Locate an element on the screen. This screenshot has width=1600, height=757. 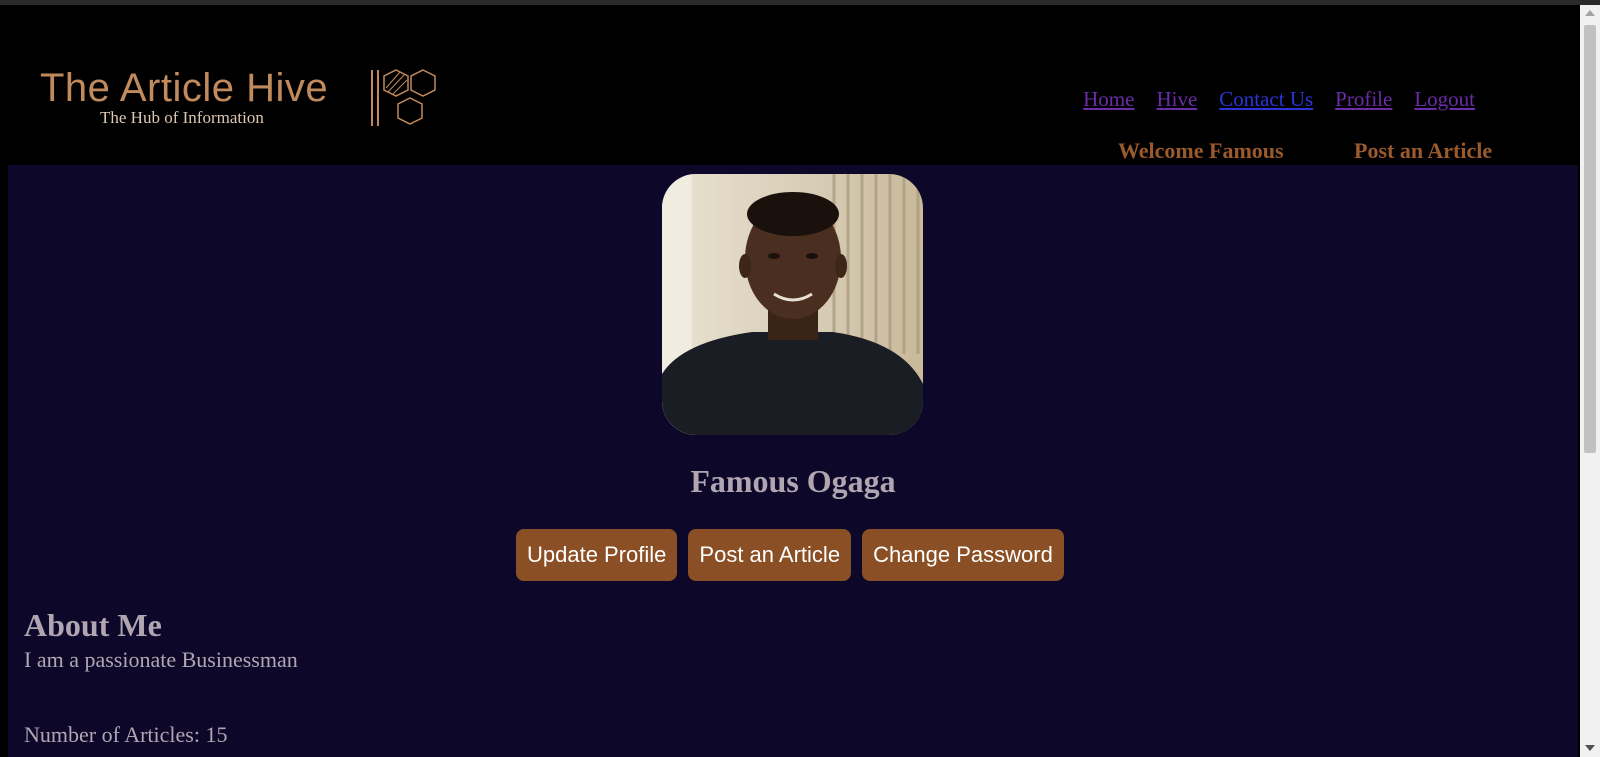
scroll-up-arrow-icon is located at coordinates (1590, 13).